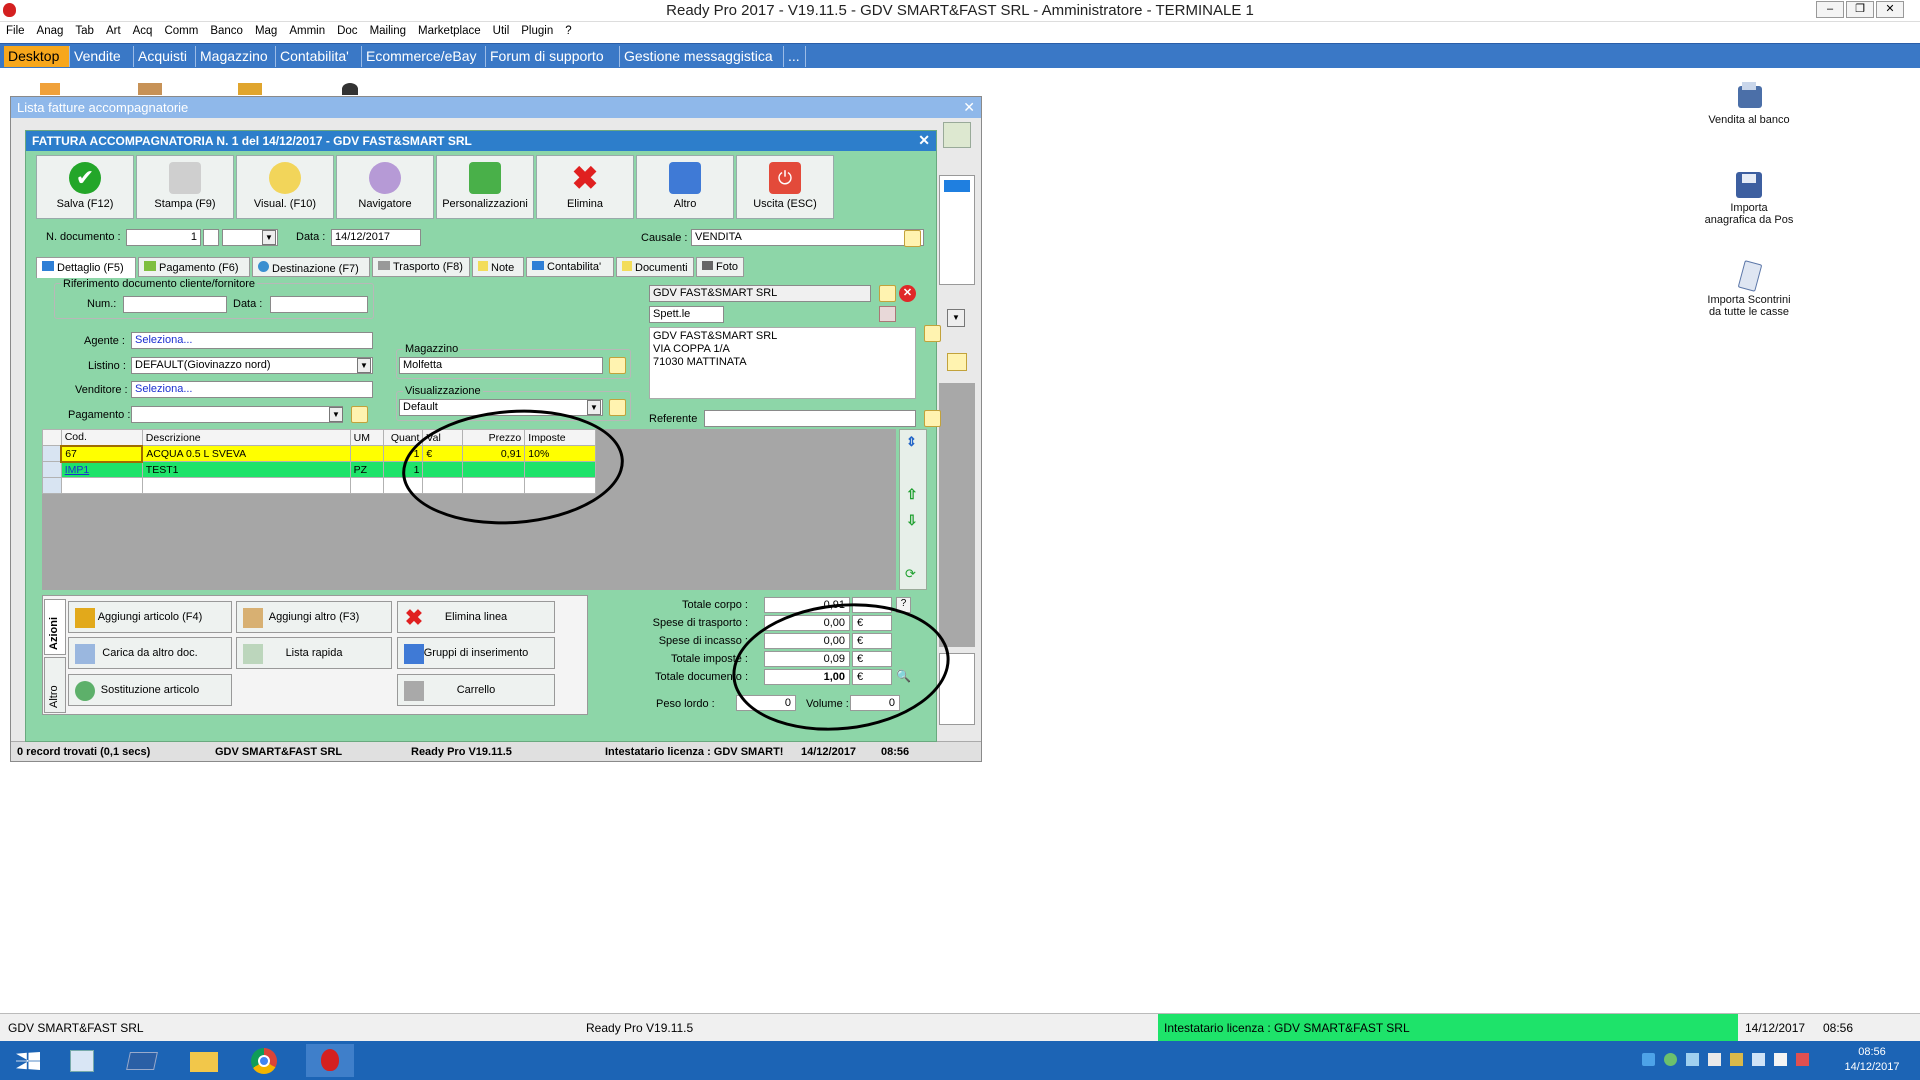 Image resolution: width=1920 pixels, height=1080 pixels. What do you see at coordinates (810, 418) in the screenshot?
I see `referente-input` at bounding box center [810, 418].